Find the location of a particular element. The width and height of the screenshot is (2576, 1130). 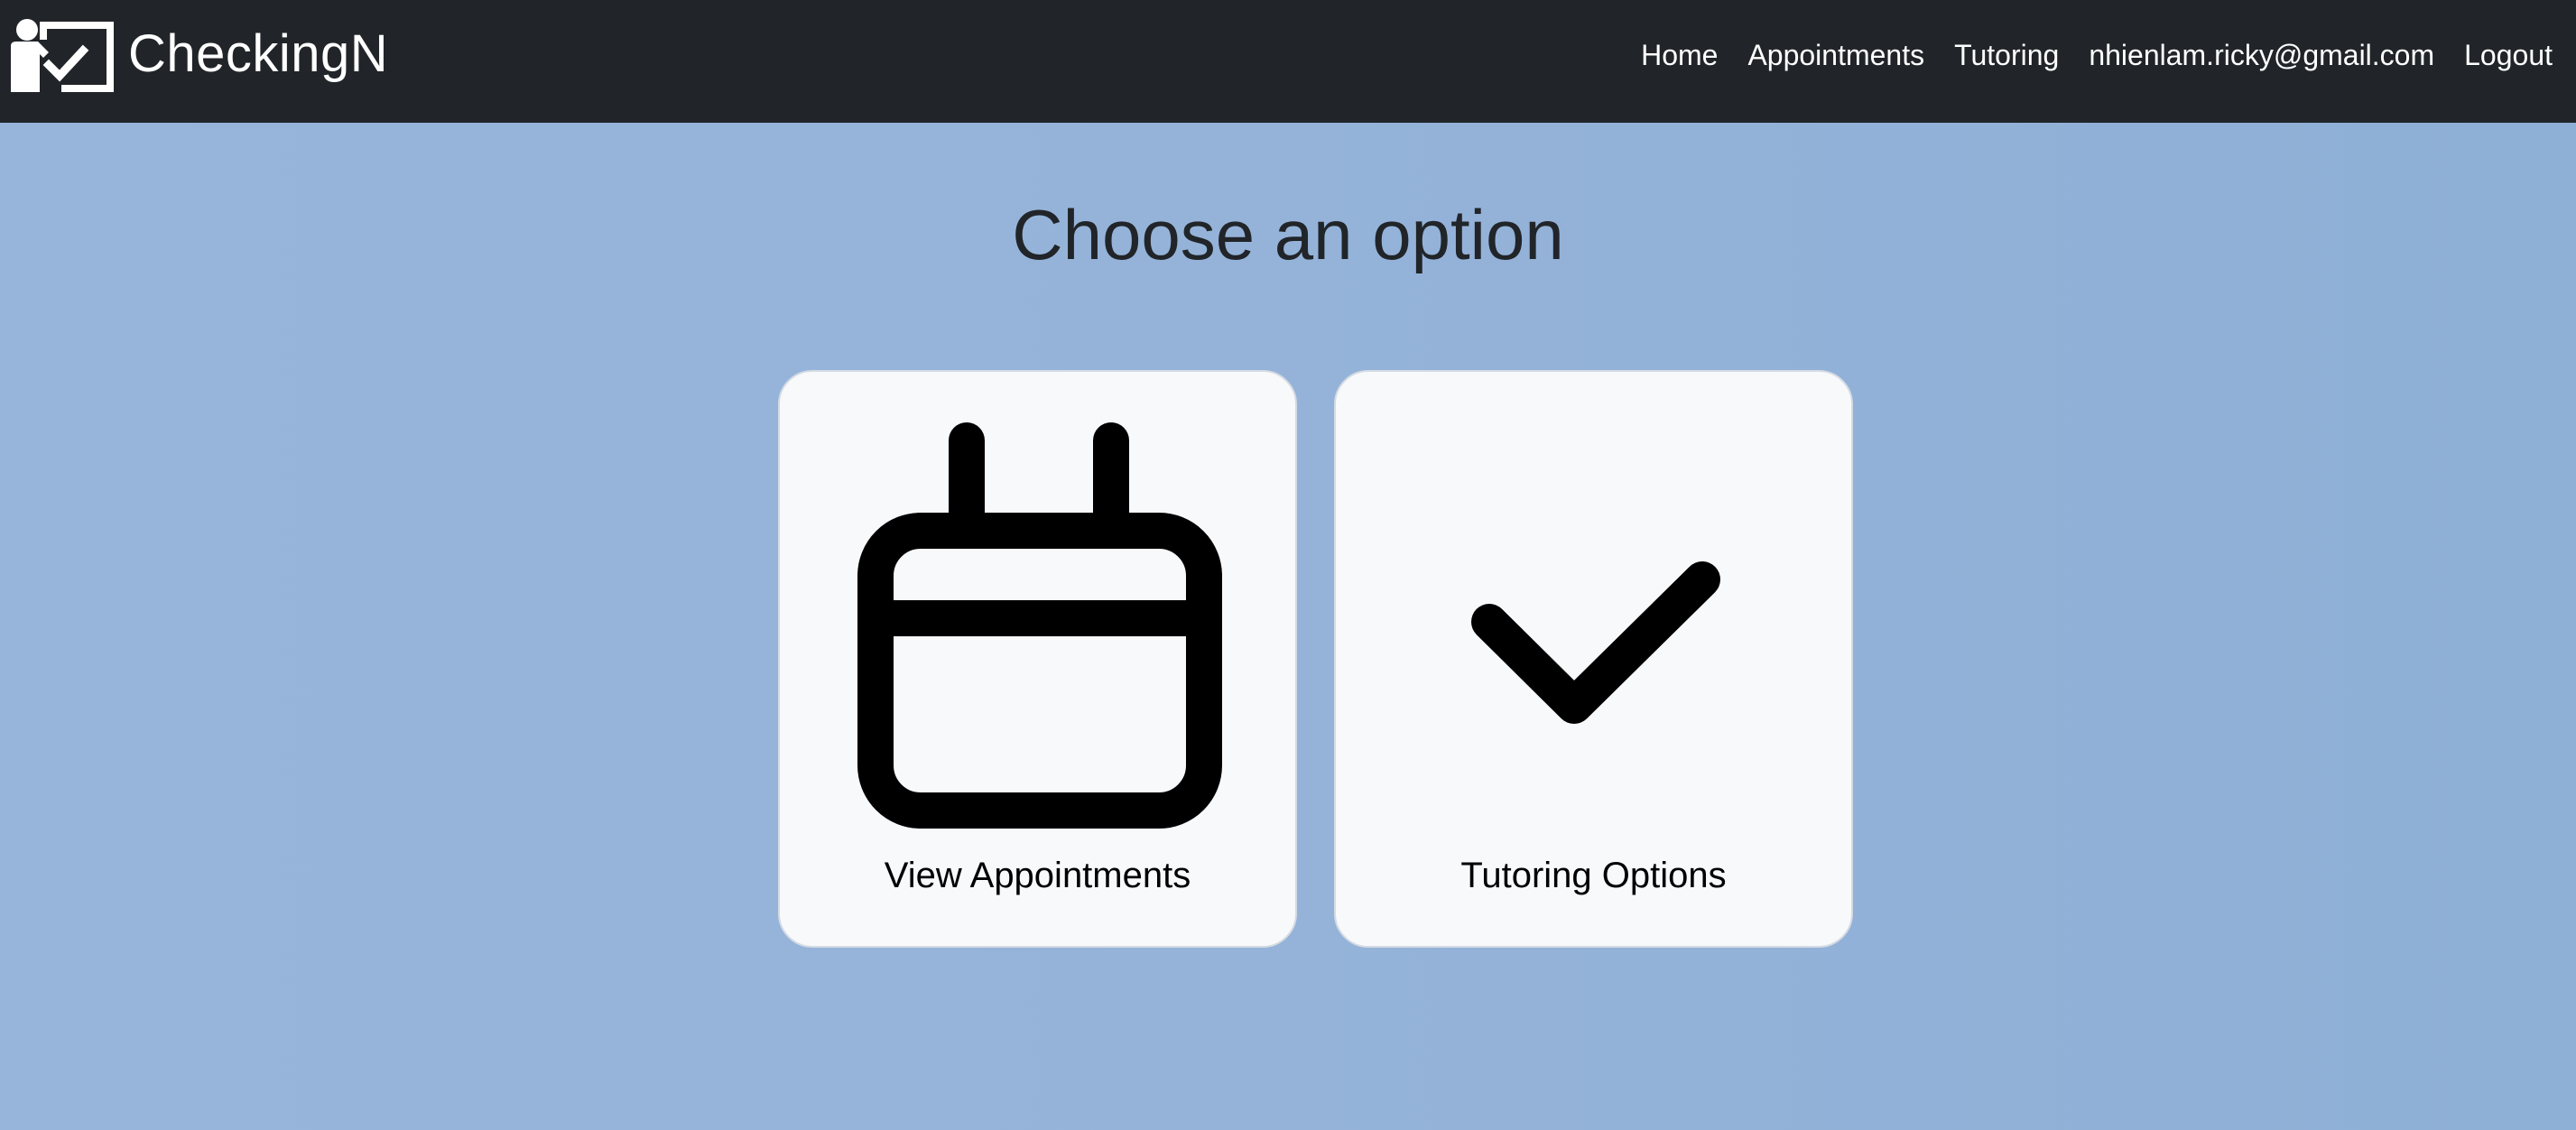

nav-link-tutoring: Tutoring is located at coordinates (2006, 55).